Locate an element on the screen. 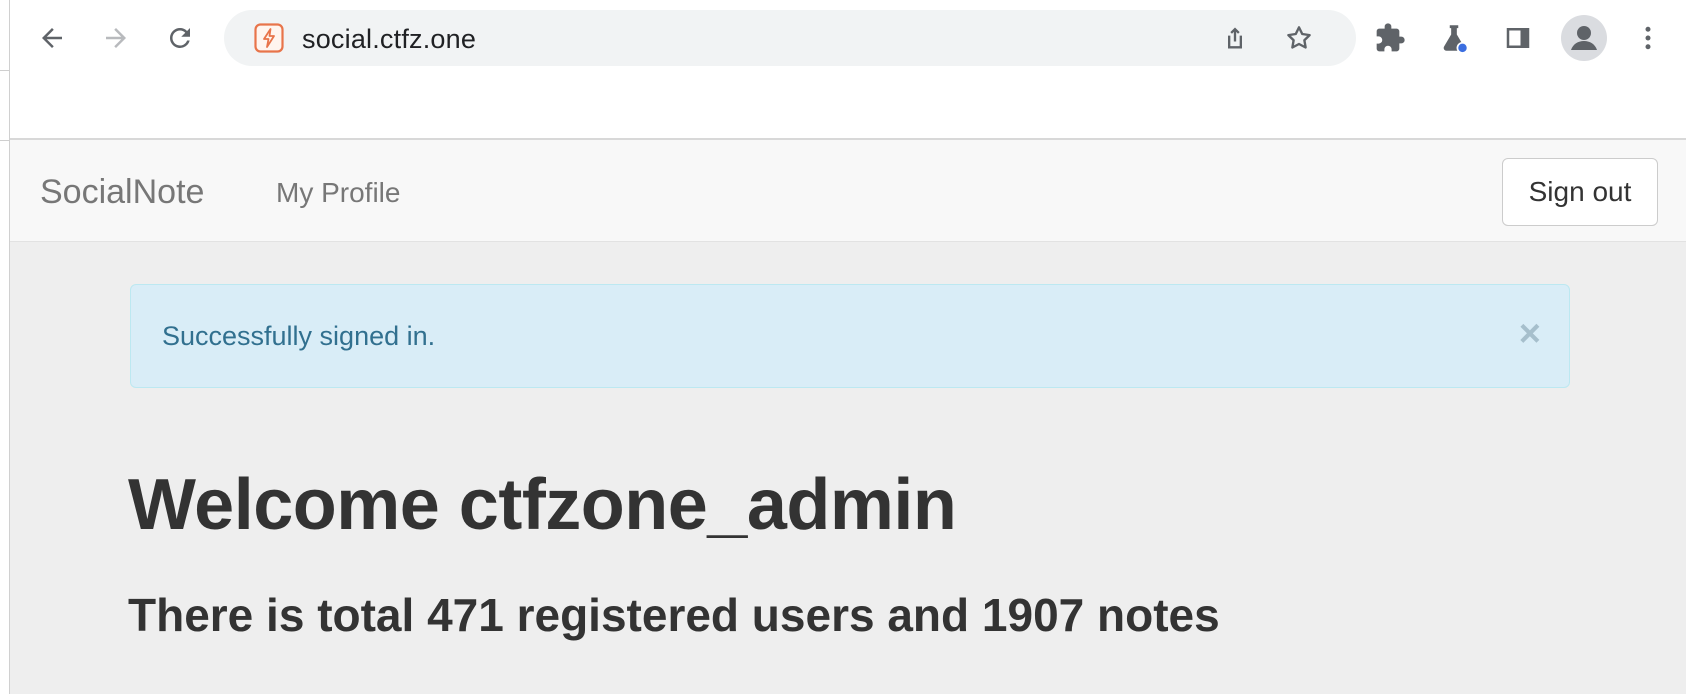 The width and height of the screenshot is (1686, 694). address-bar: social.ctfz.one is located at coordinates (790, 38).